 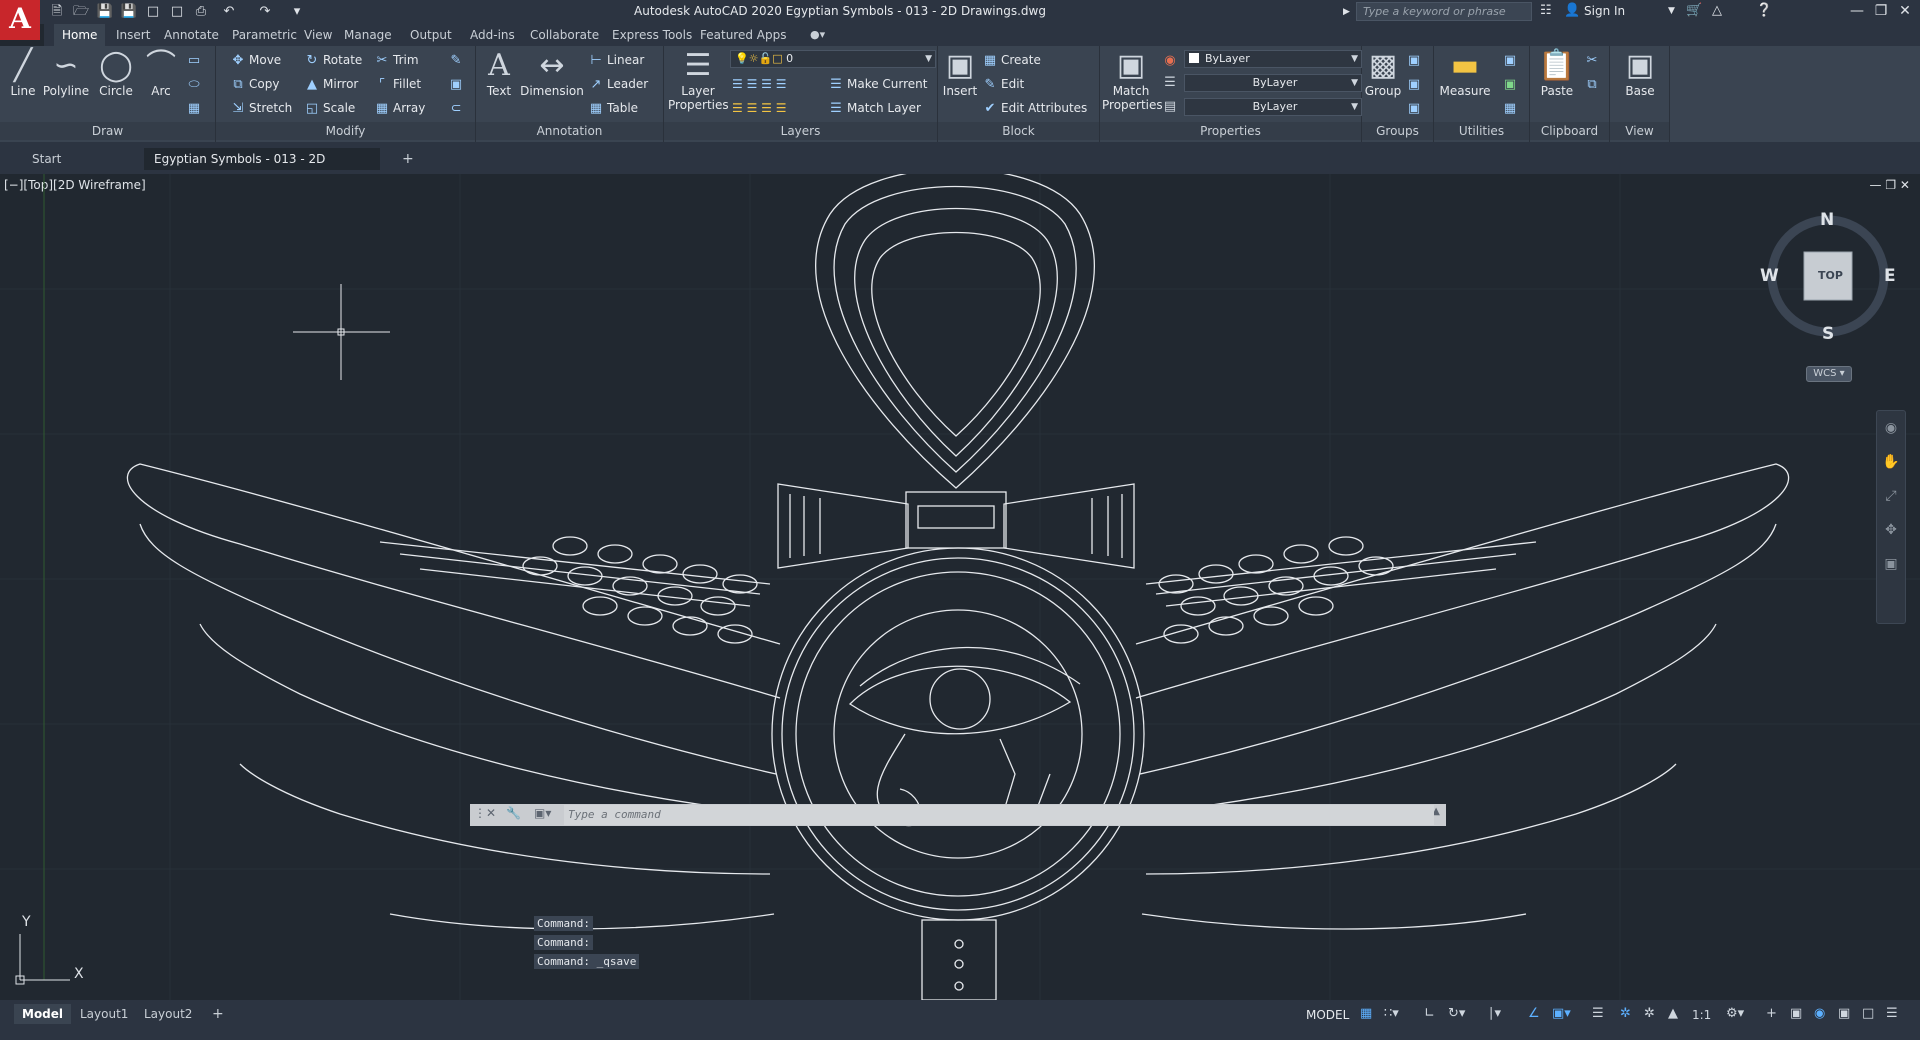 What do you see at coordinates (542, 813) in the screenshot?
I see `recent-commands-icon: ▣▾` at bounding box center [542, 813].